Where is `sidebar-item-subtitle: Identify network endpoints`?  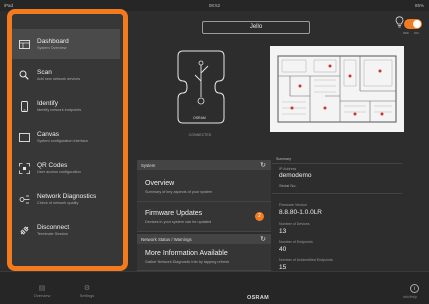 sidebar-item-subtitle: Identify network endpoints is located at coordinates (59, 109).